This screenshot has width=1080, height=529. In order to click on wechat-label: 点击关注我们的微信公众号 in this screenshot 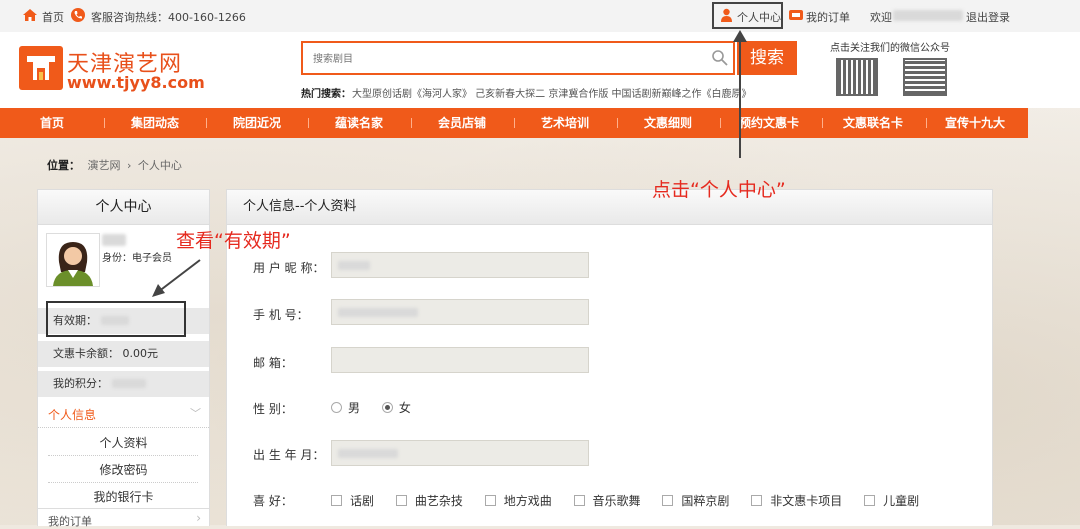, I will do `click(890, 48)`.